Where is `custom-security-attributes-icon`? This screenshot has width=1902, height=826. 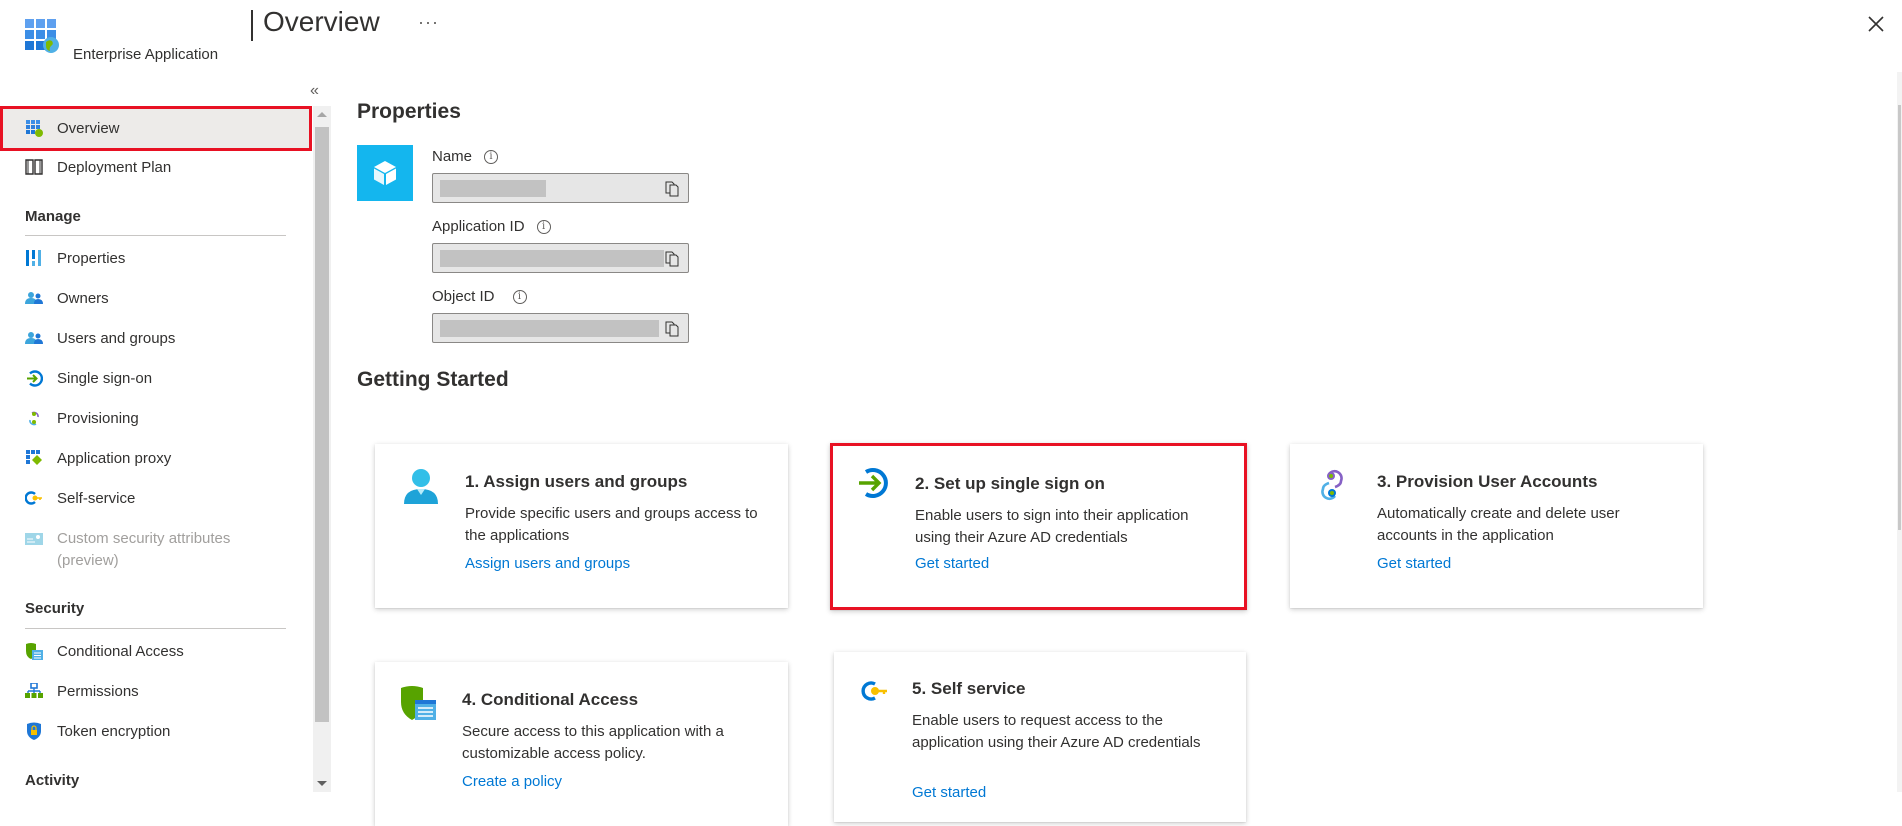
custom-security-attributes-icon is located at coordinates (34, 539).